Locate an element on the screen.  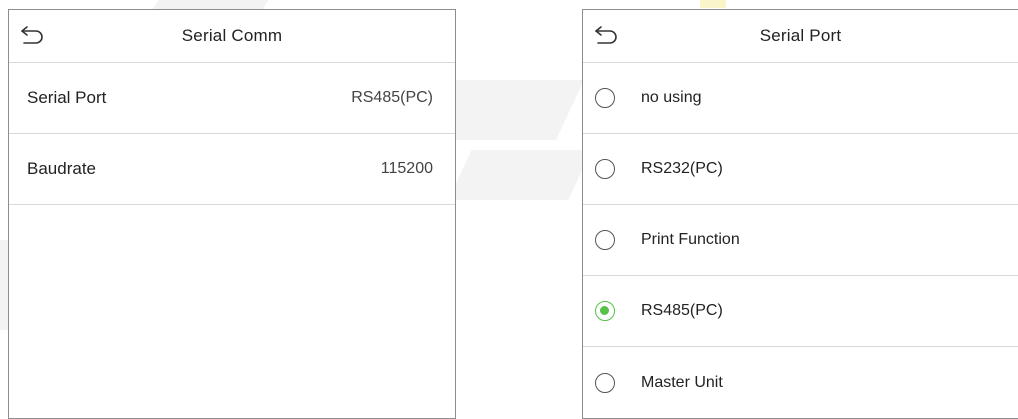
option-label: Print Function is located at coordinates (690, 239).